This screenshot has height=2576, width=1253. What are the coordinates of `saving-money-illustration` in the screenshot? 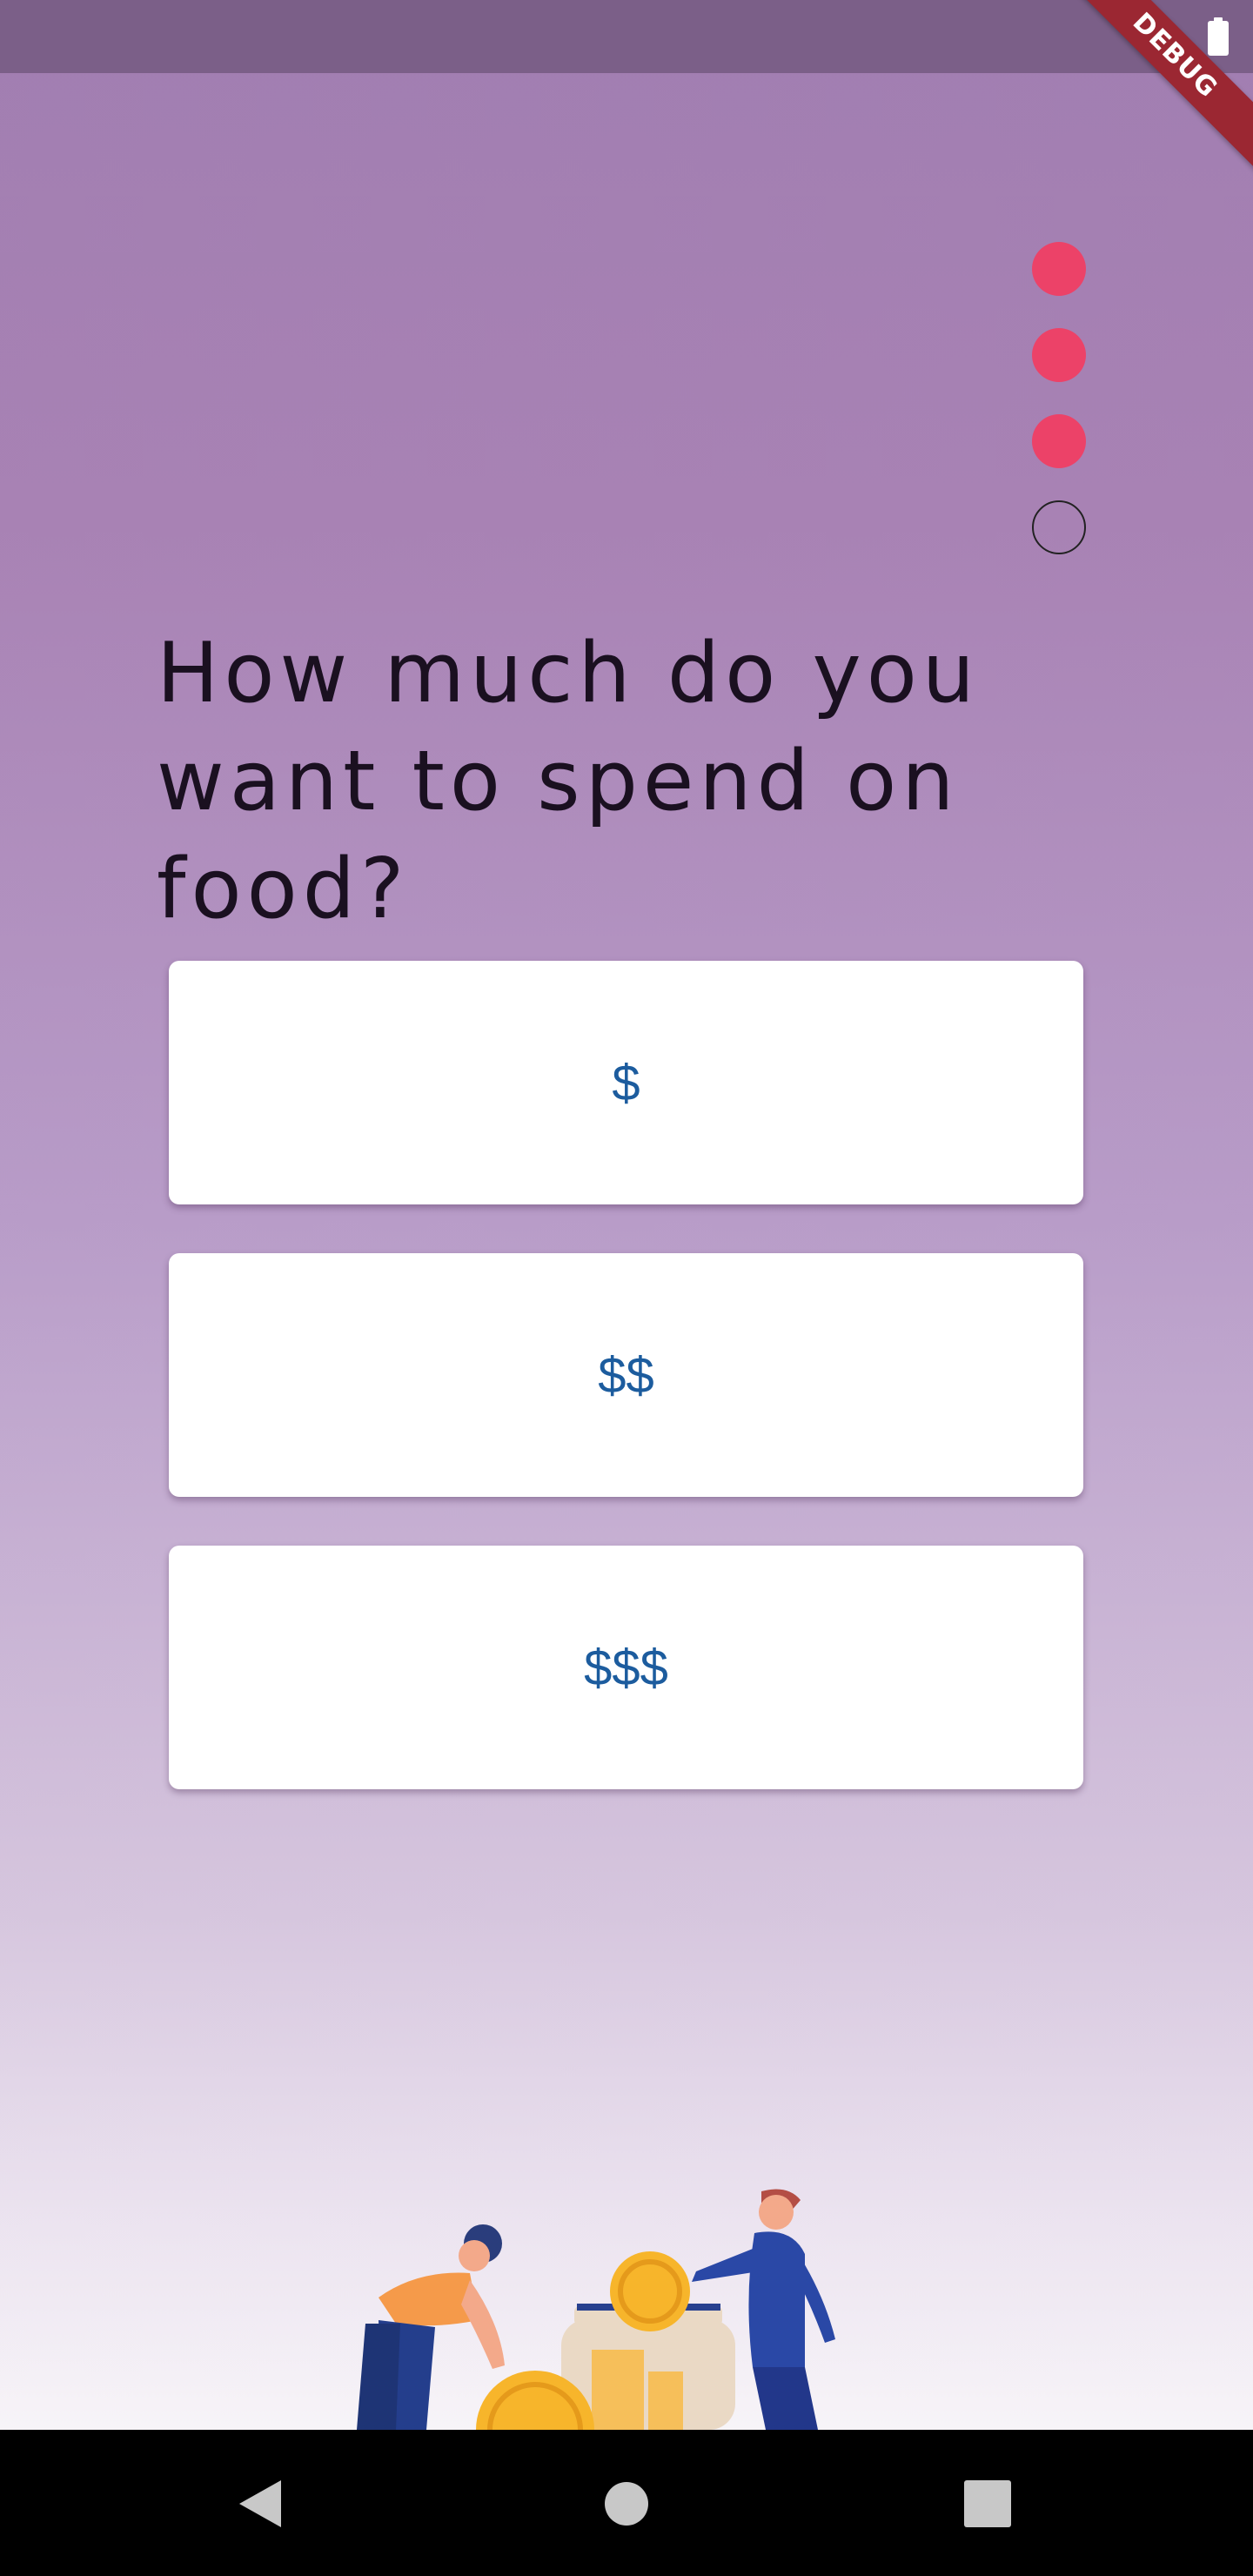 It's located at (596, 2309).